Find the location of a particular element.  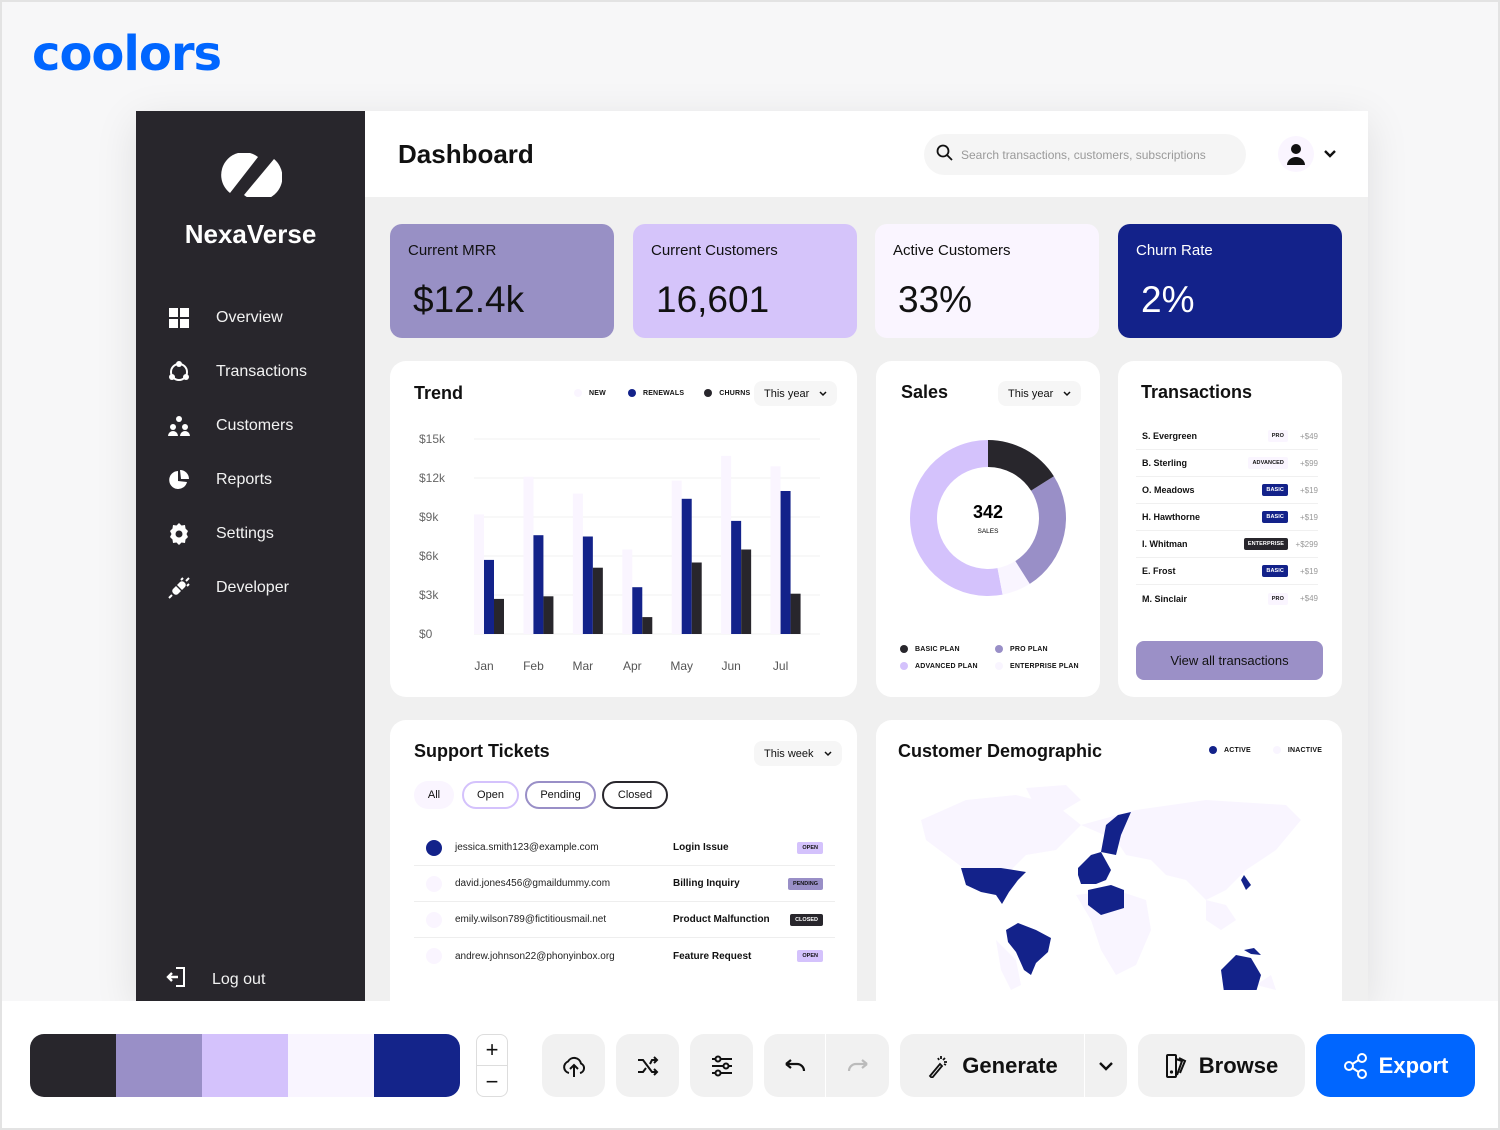

chevron-down-icon is located at coordinates (1330, 155).